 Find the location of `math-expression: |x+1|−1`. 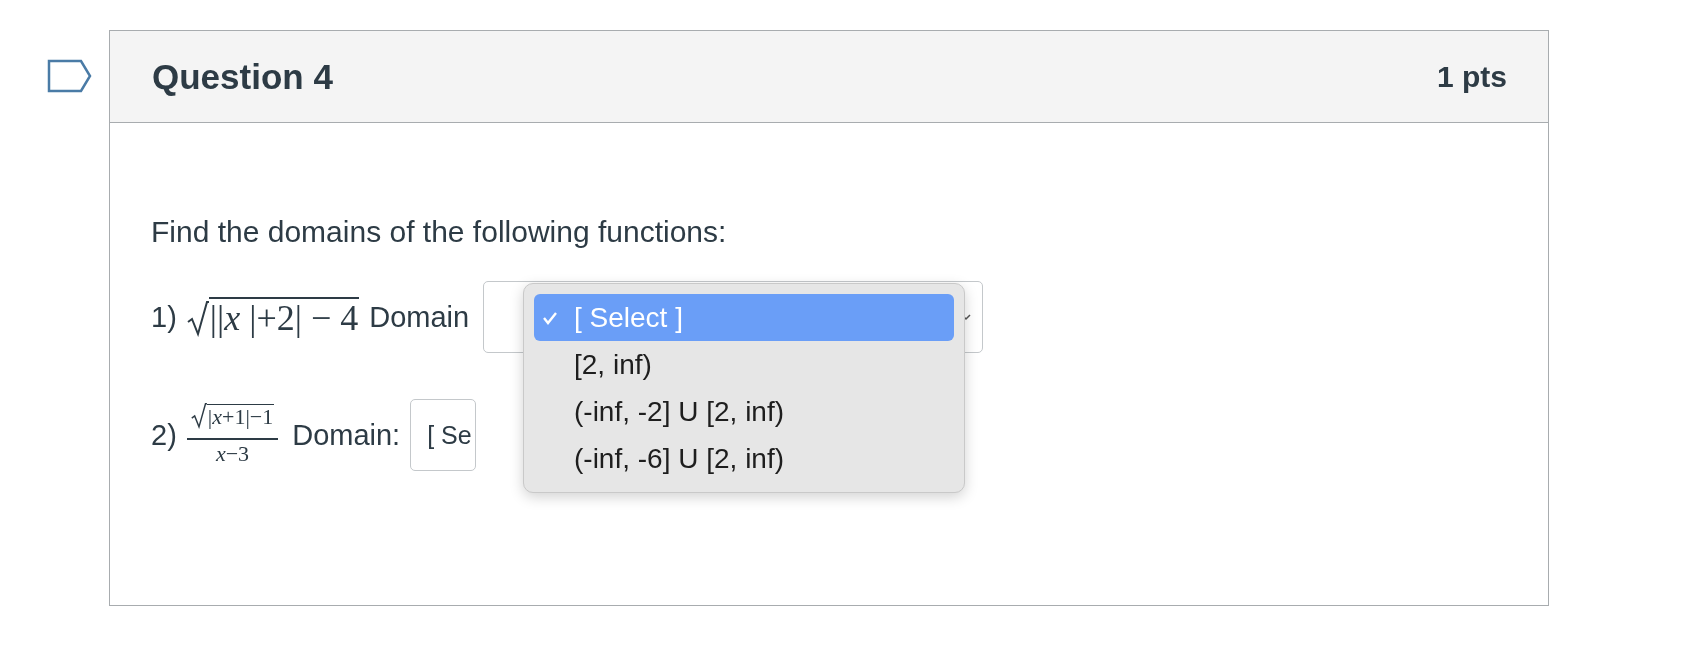

math-expression: |x+1|−1 is located at coordinates (240, 416).